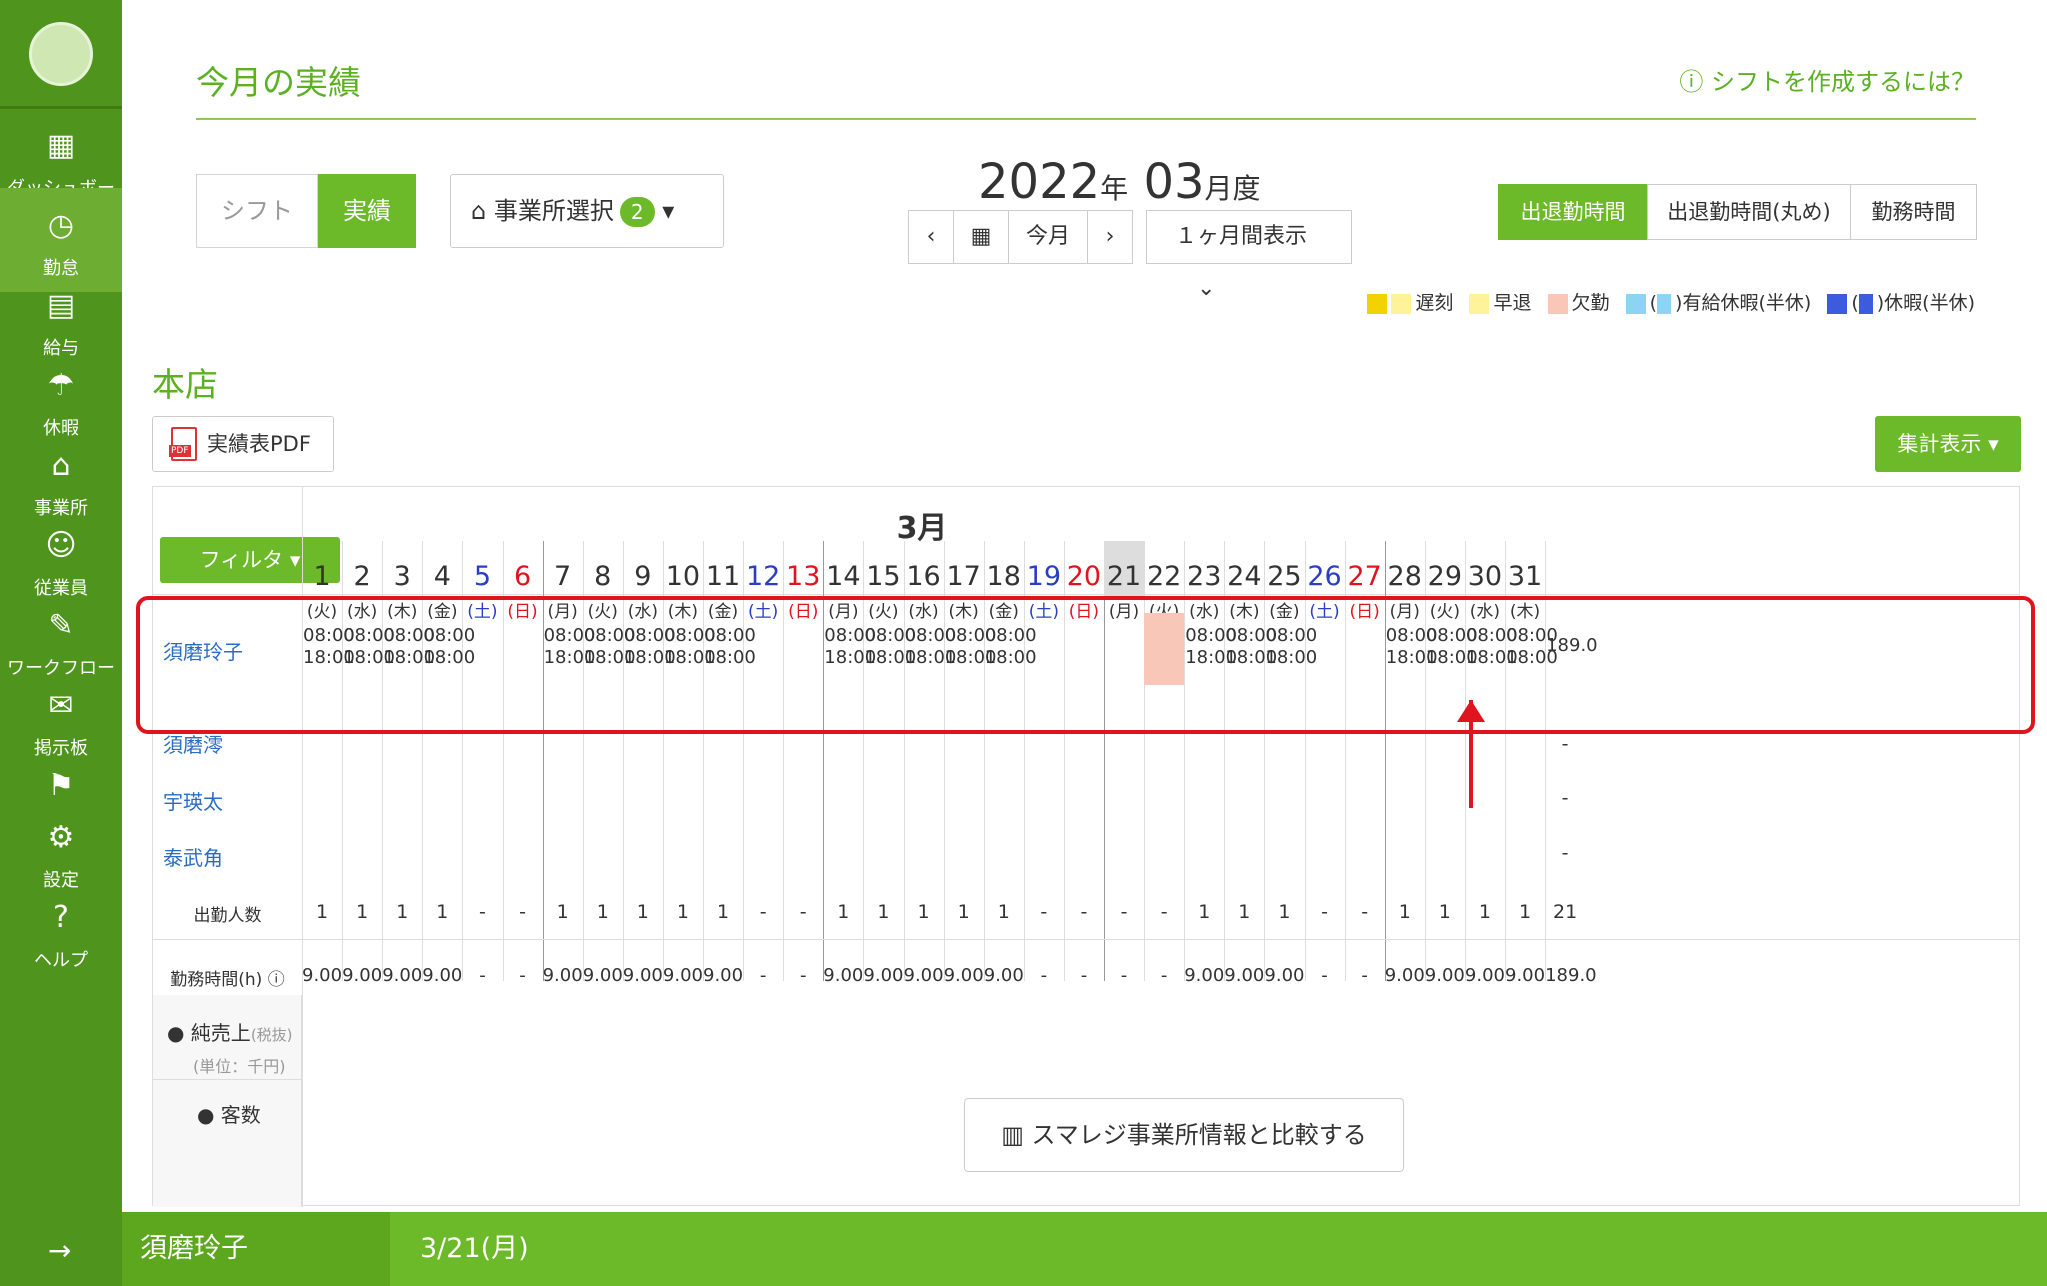 The width and height of the screenshot is (2047, 1286). I want to click on mode-clock: 出退勤時間, so click(1573, 212).